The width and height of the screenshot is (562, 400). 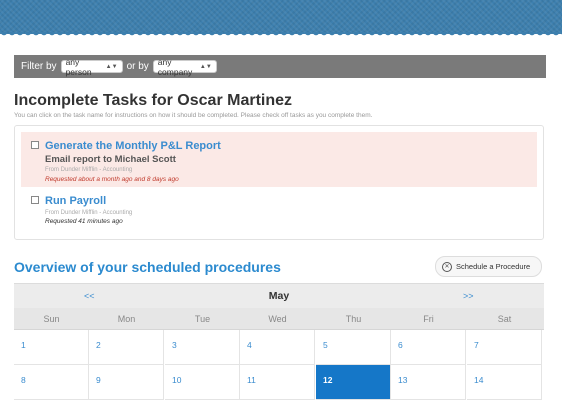 What do you see at coordinates (175, 66) in the screenshot?
I see `company-select-value: any company` at bounding box center [175, 66].